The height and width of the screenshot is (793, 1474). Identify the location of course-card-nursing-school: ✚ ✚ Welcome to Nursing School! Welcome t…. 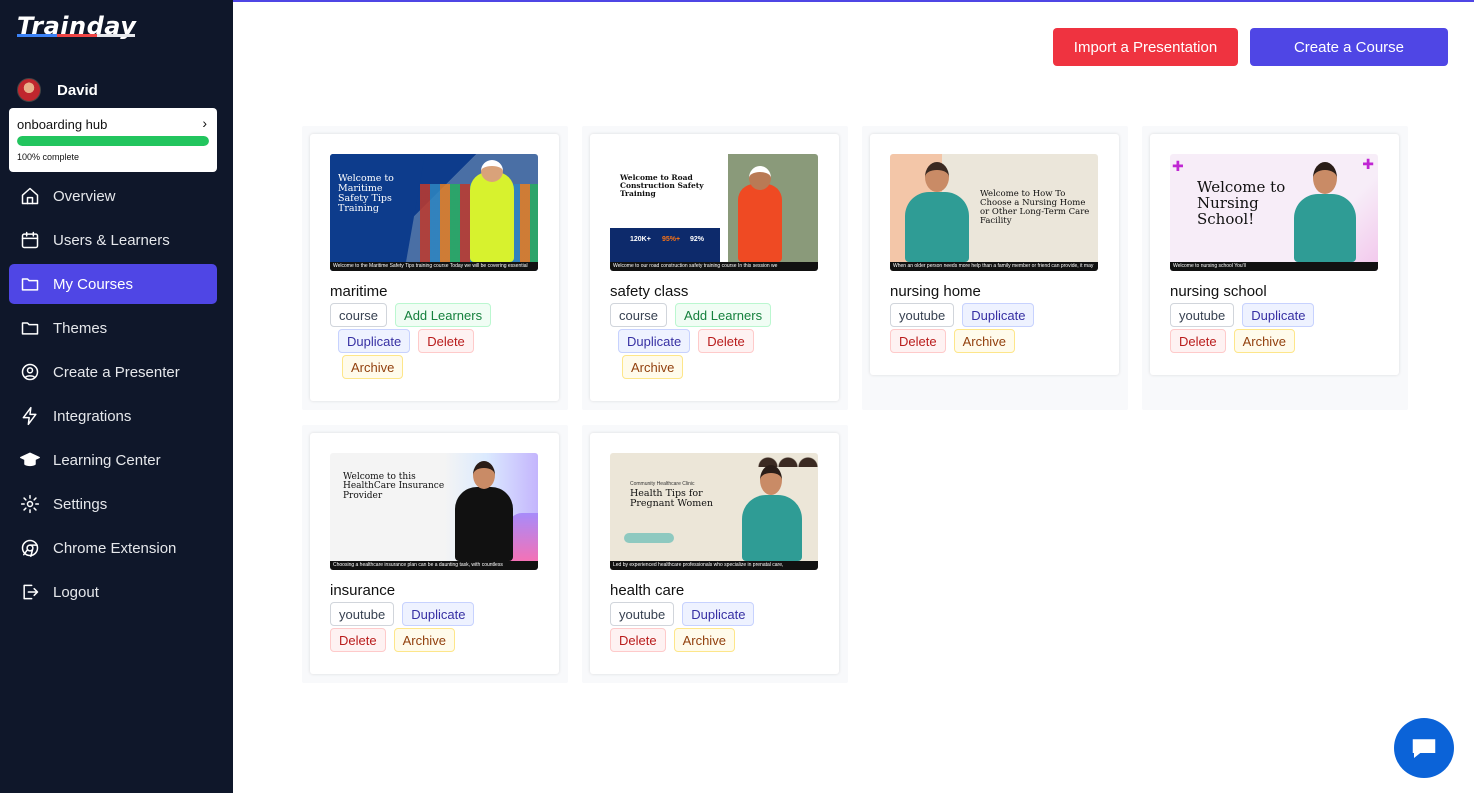
(1274, 254).